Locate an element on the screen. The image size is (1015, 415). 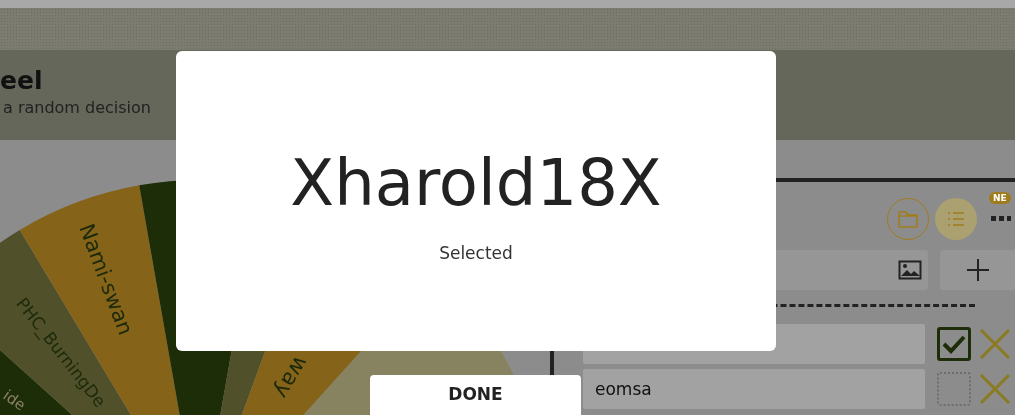
dialog-subtitle: Selected is located at coordinates (476, 253).